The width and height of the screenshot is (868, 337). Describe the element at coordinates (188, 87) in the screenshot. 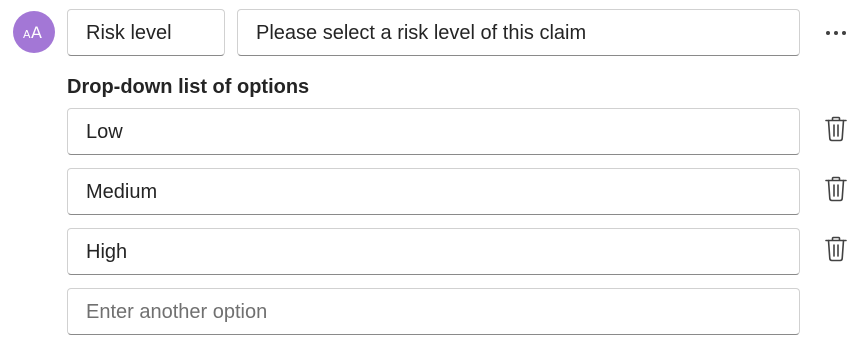

I see `options-section-title: Drop-down list of options` at that location.